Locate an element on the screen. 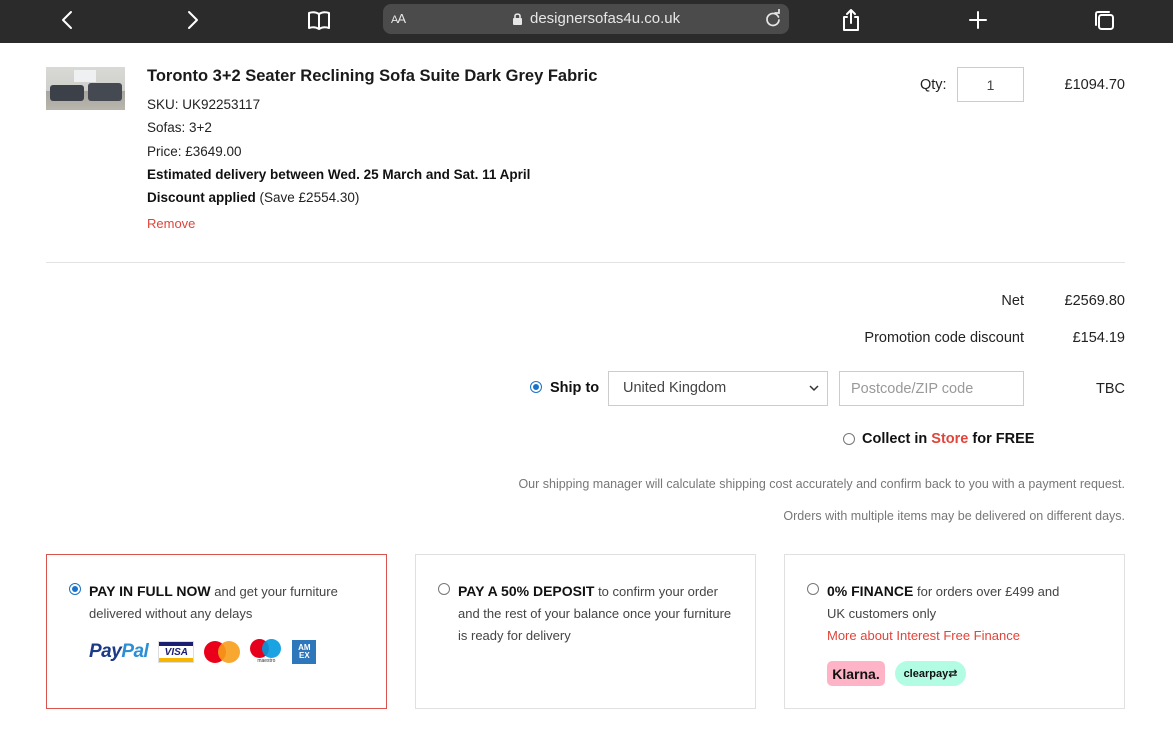 The image size is (1173, 731). net-label: Net is located at coordinates (1012, 301).